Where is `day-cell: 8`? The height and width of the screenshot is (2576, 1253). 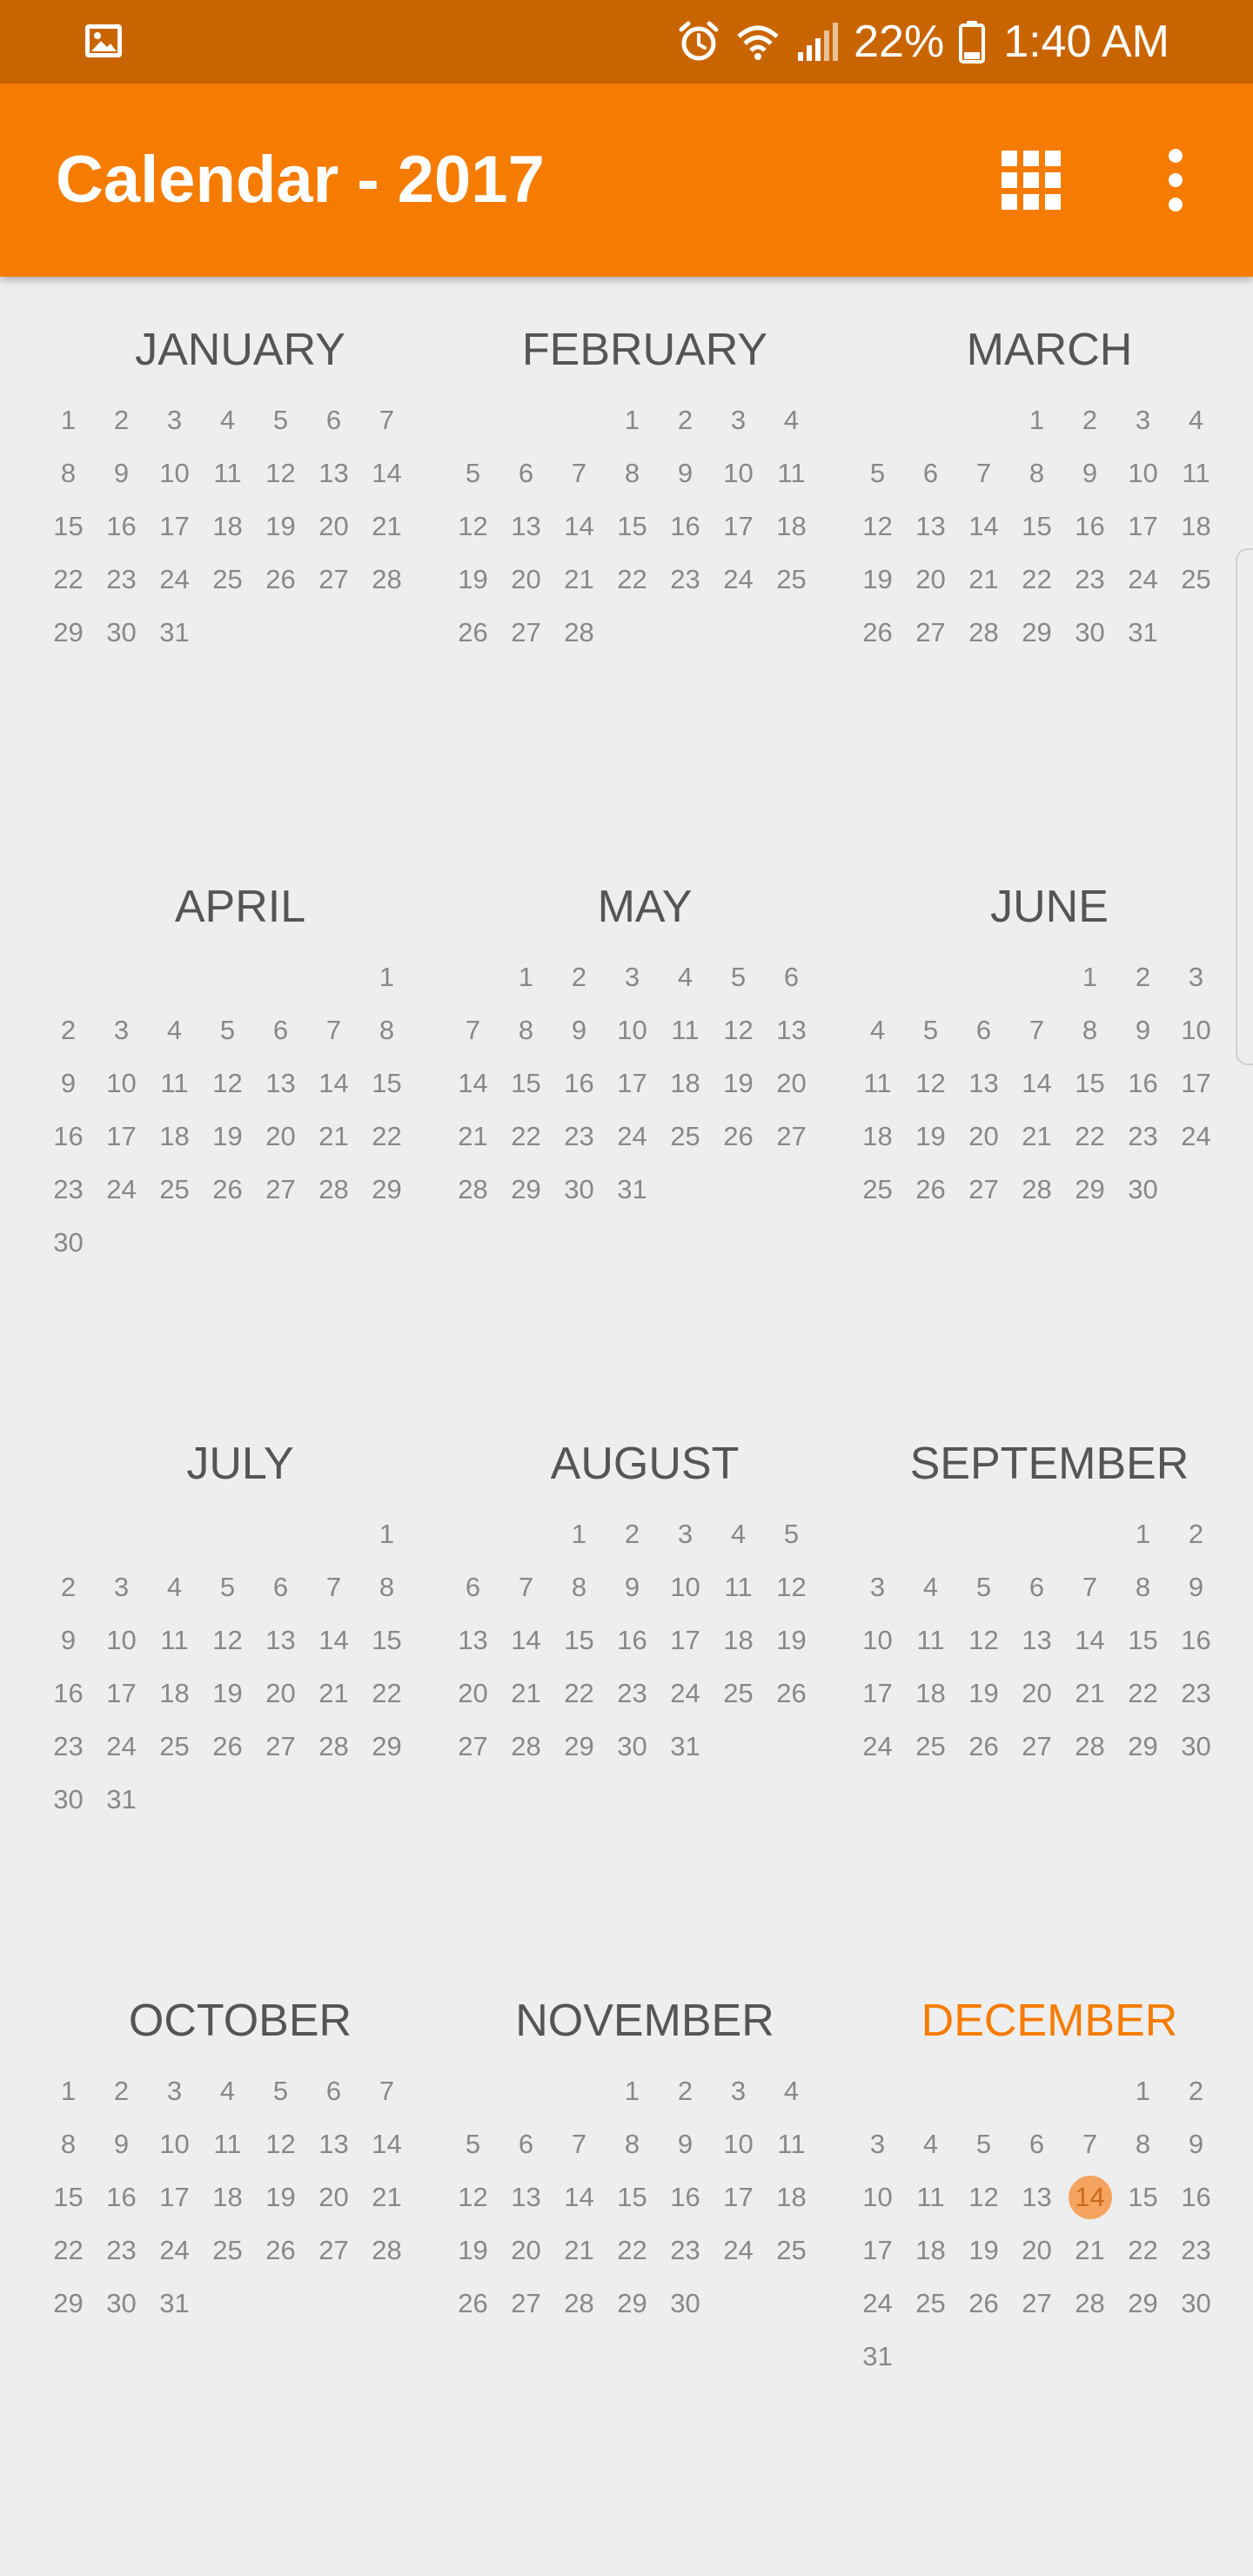 day-cell: 8 is located at coordinates (632, 473).